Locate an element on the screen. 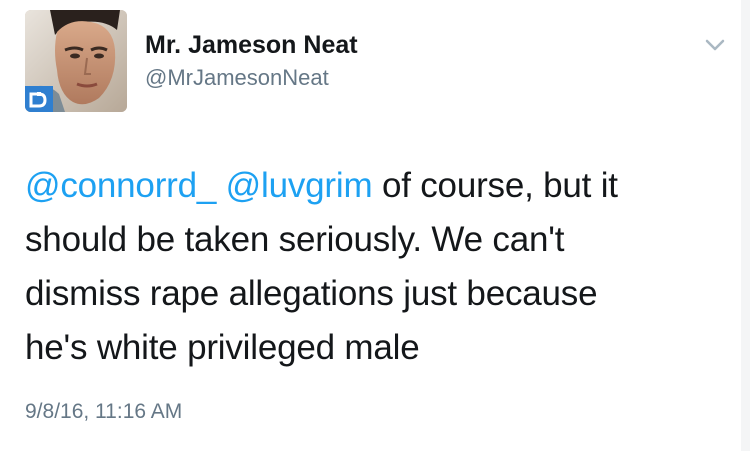 This screenshot has width=750, height=451. mention-link: @luvgrim is located at coordinates (299, 185).